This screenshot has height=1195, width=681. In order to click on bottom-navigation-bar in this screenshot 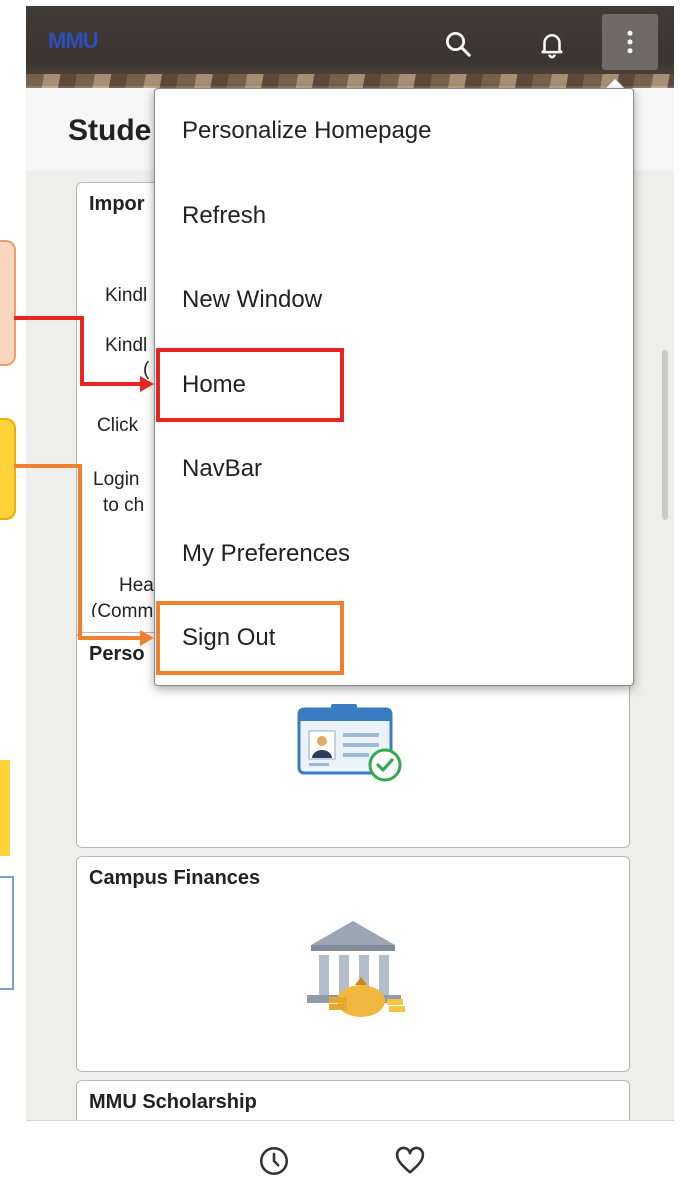, I will do `click(350, 1157)`.